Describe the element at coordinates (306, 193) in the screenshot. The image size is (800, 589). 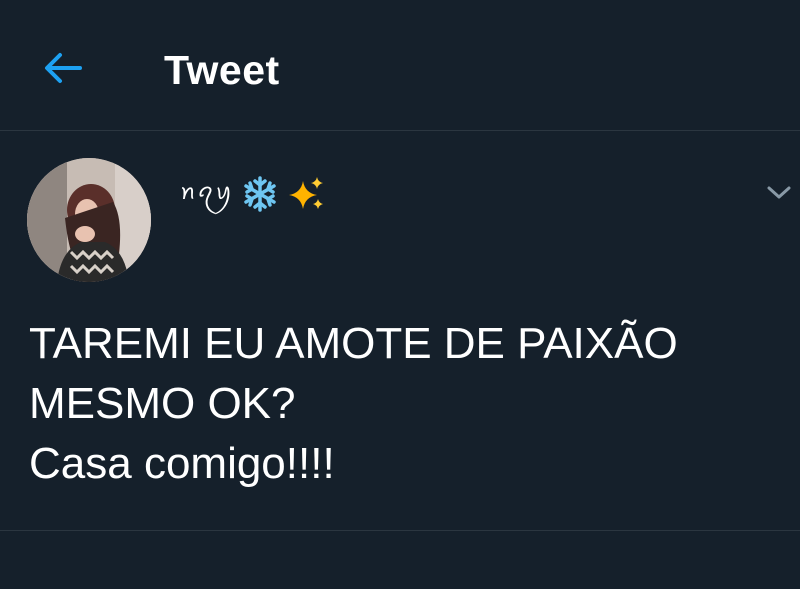
I see `sparkles-icon` at that location.